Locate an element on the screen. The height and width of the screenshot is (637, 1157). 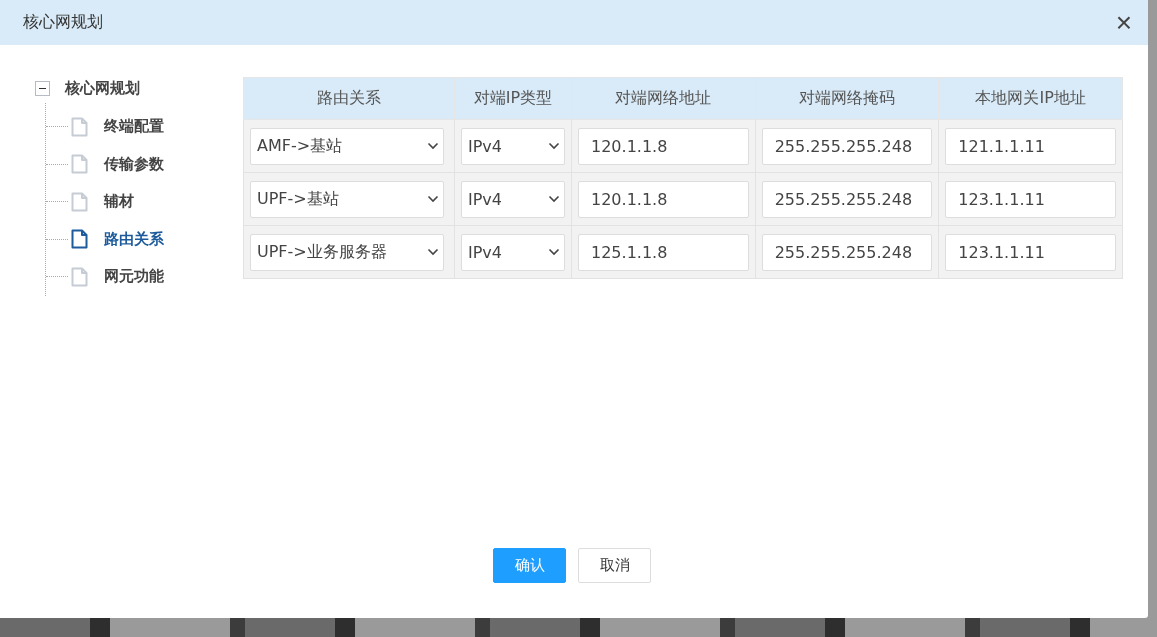
column-header: 对端网络掩码 is located at coordinates (847, 98).